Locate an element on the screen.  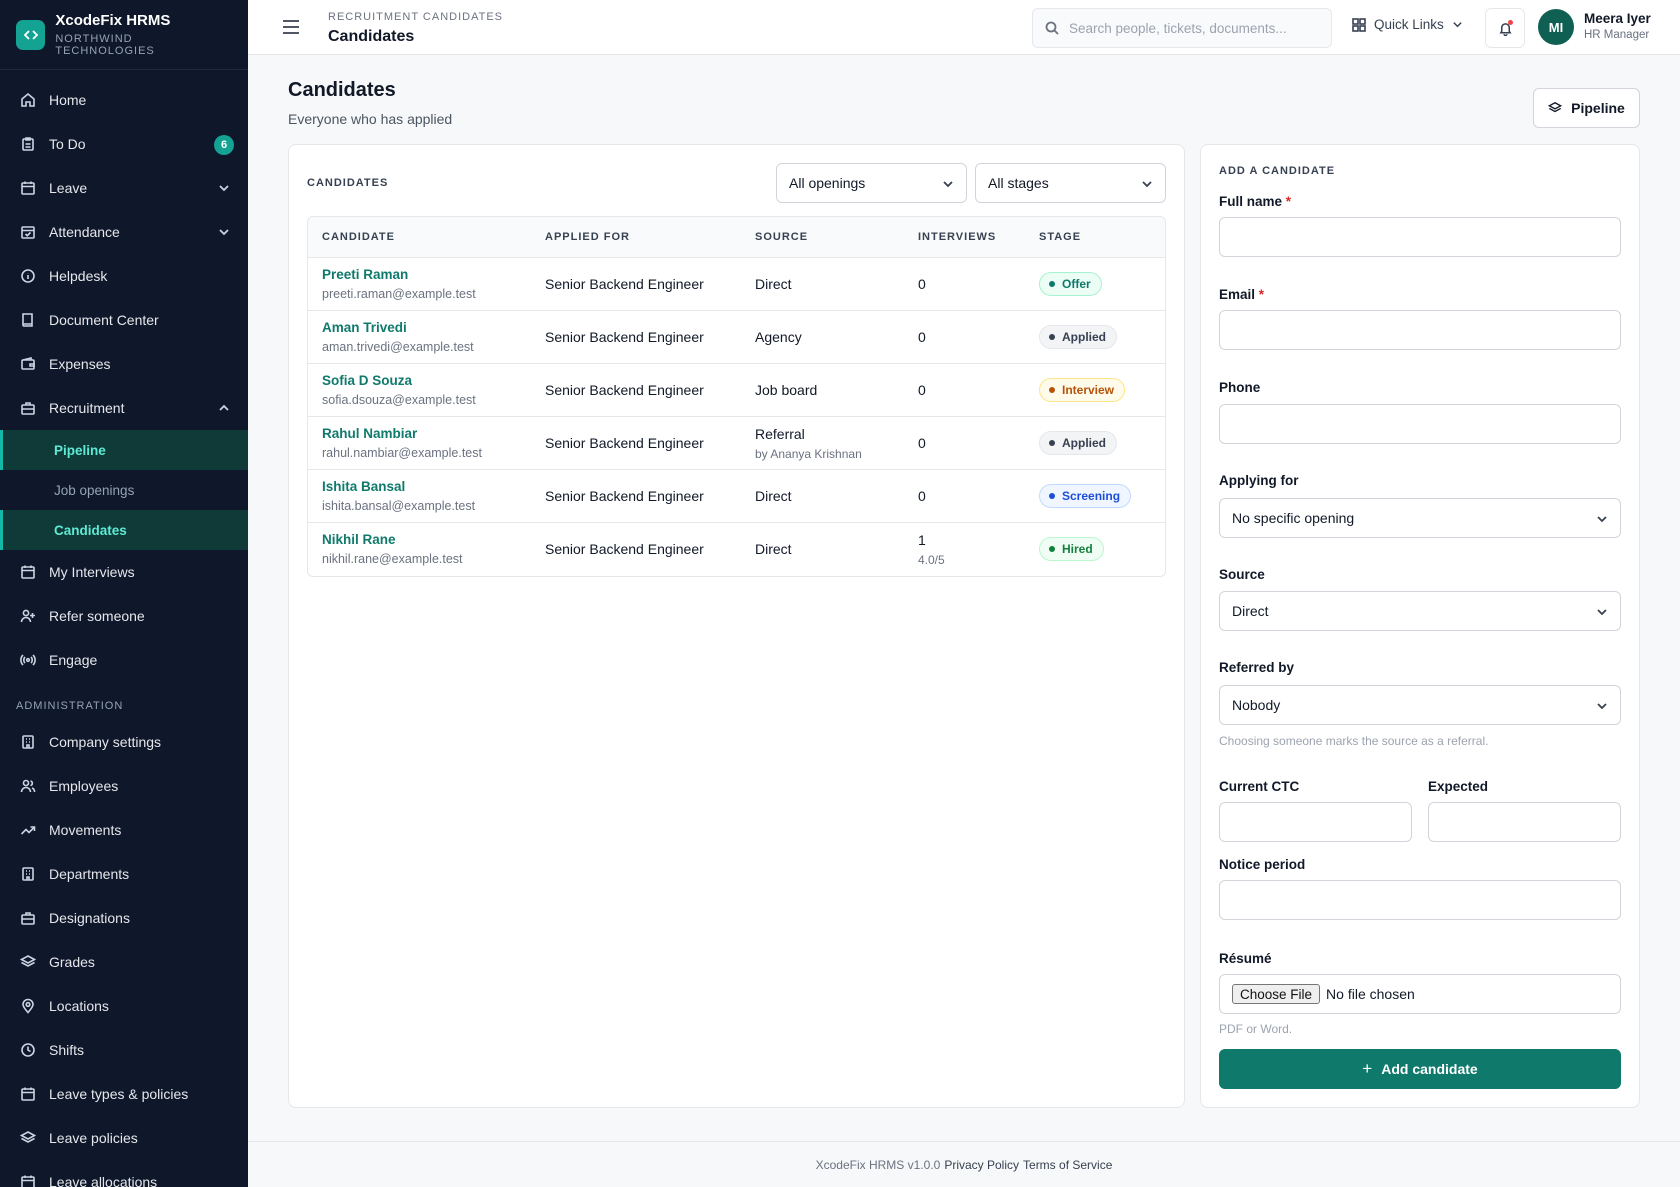
candidate-email: sofia.dsouza@example.test is located at coordinates (399, 400).